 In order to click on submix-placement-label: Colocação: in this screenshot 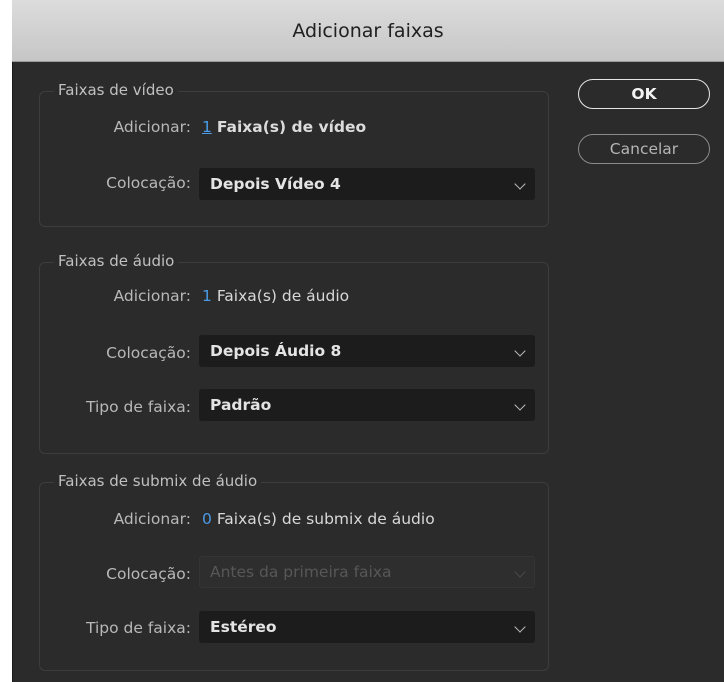, I will do `click(148, 574)`.